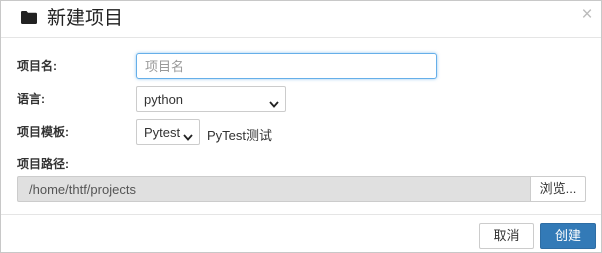 This screenshot has height=253, width=602. I want to click on project-name-input, so click(286, 66).